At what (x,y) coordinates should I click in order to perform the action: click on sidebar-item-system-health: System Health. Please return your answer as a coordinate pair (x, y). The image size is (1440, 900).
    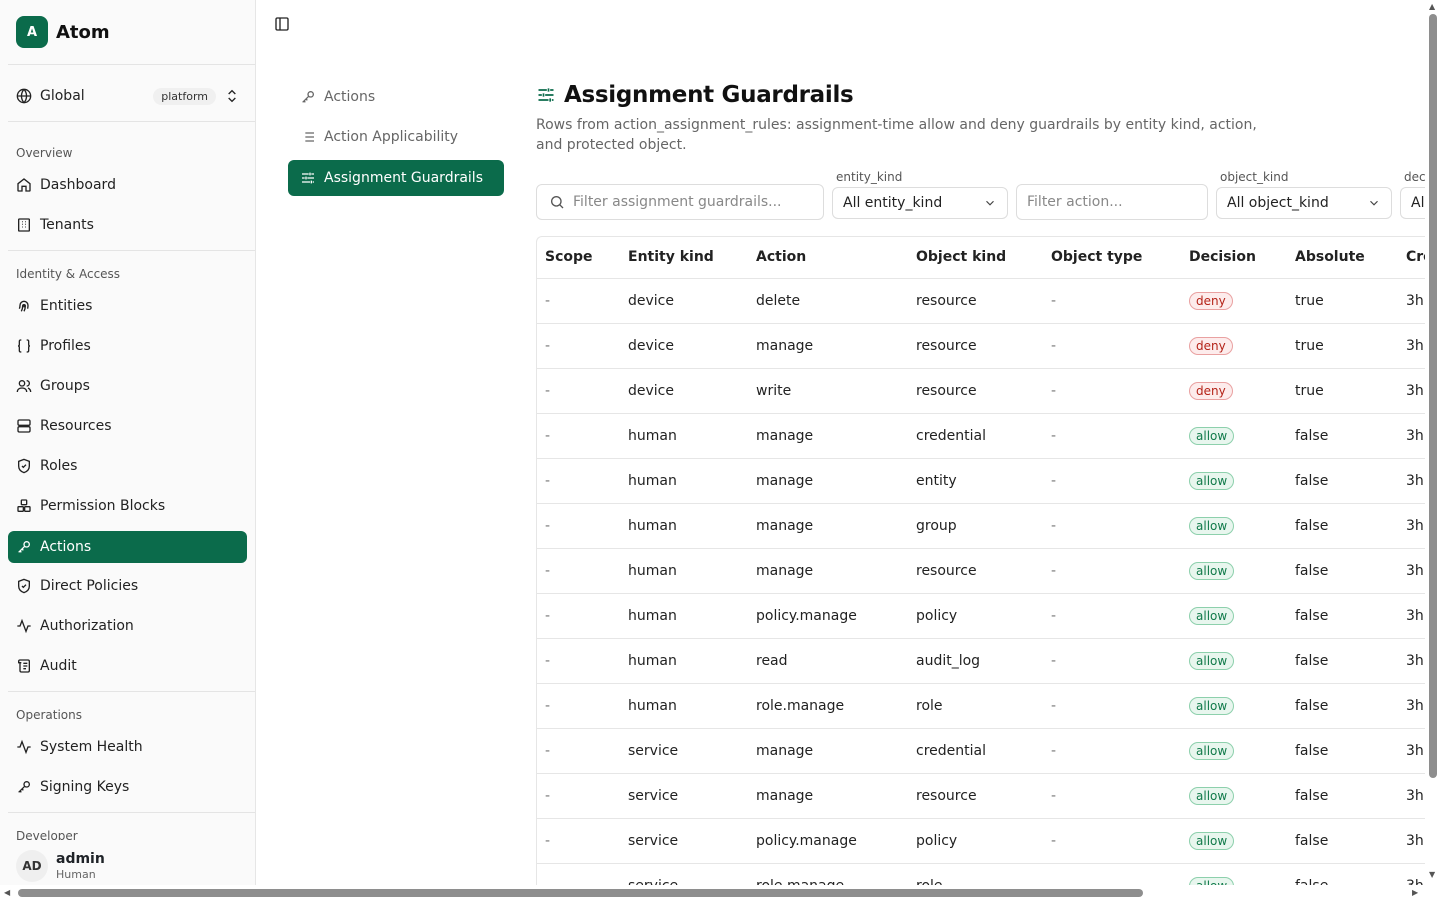
    Looking at the image, I should click on (127, 747).